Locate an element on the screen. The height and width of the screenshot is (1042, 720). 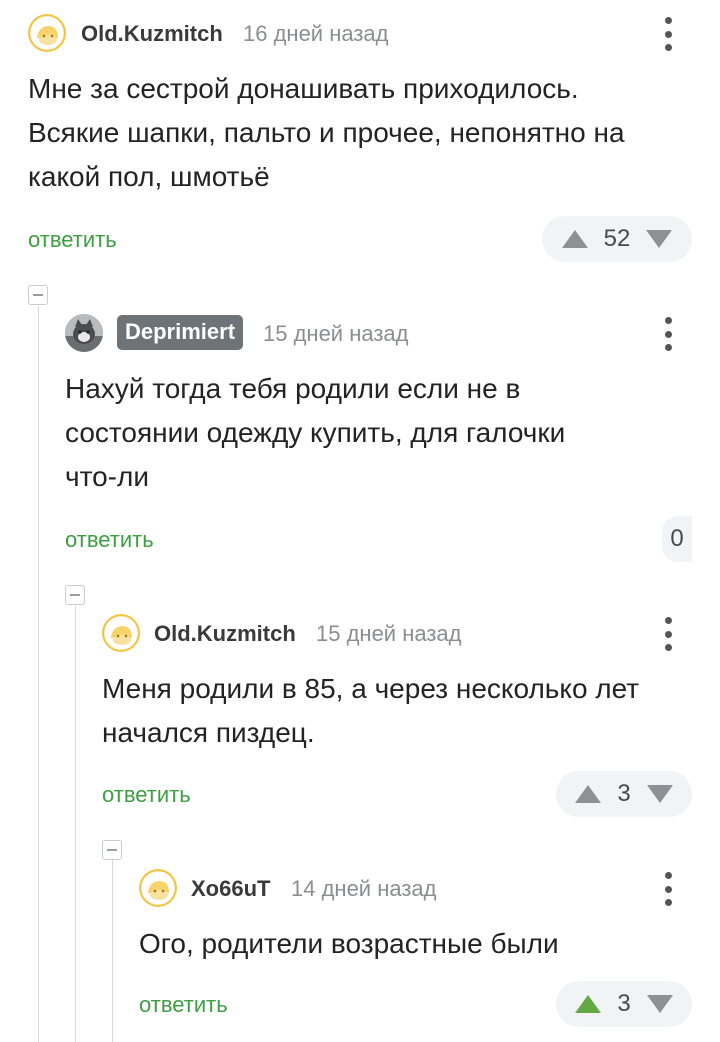
cat-photo-avatar-icon is located at coordinates (84, 333).